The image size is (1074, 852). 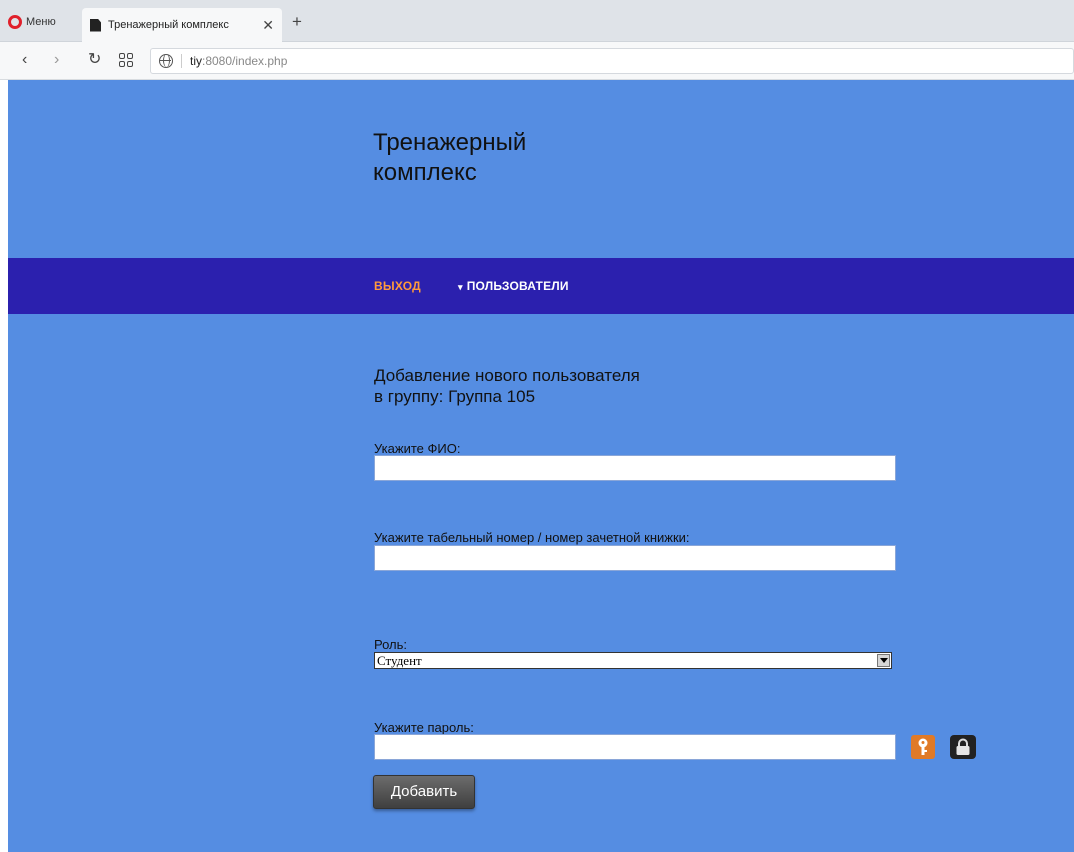 What do you see at coordinates (41, 22) in the screenshot?
I see `browser-menu-label: Меню` at bounding box center [41, 22].